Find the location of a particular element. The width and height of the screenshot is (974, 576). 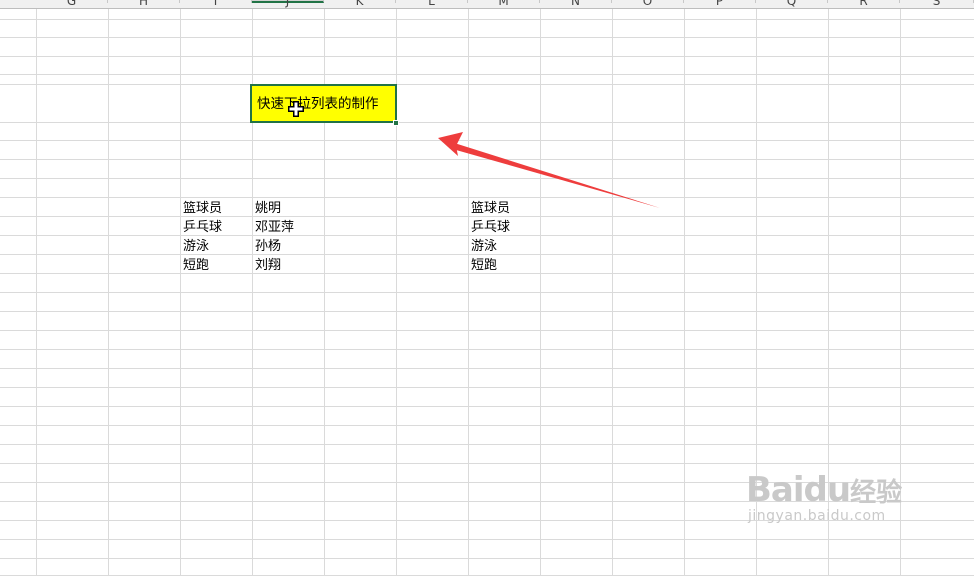

watermark-url: jingyan.baidu.com is located at coordinates (817, 516).